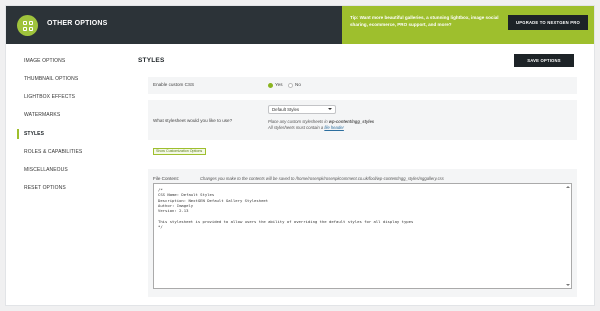 The height and width of the screenshot is (311, 600). Describe the element at coordinates (65, 97) in the screenshot. I see `sidebar-item-lightbox-effects: LIGHTBOX EFFECTS` at that location.